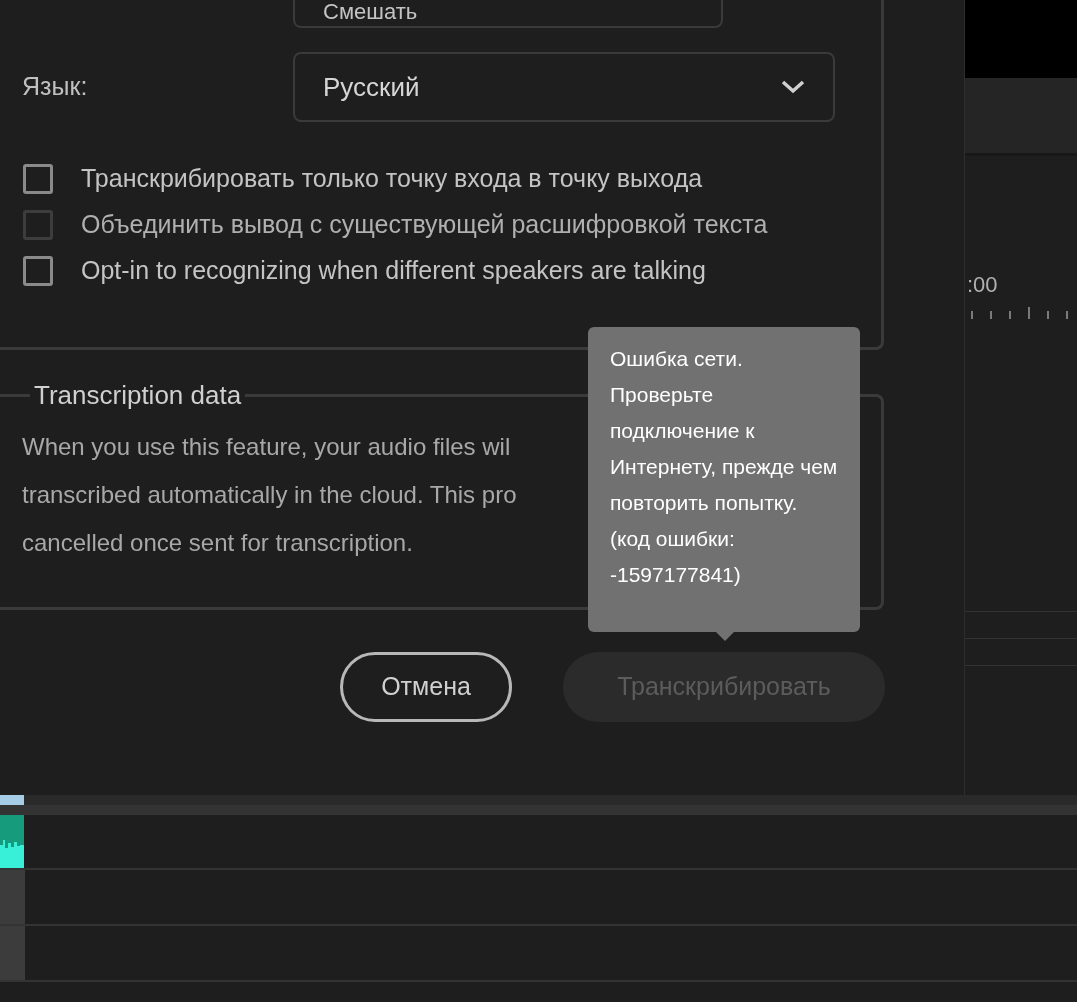 The width and height of the screenshot is (1077, 1002). Describe the element at coordinates (564, 87) in the screenshot. I see `language-select: Русский` at that location.